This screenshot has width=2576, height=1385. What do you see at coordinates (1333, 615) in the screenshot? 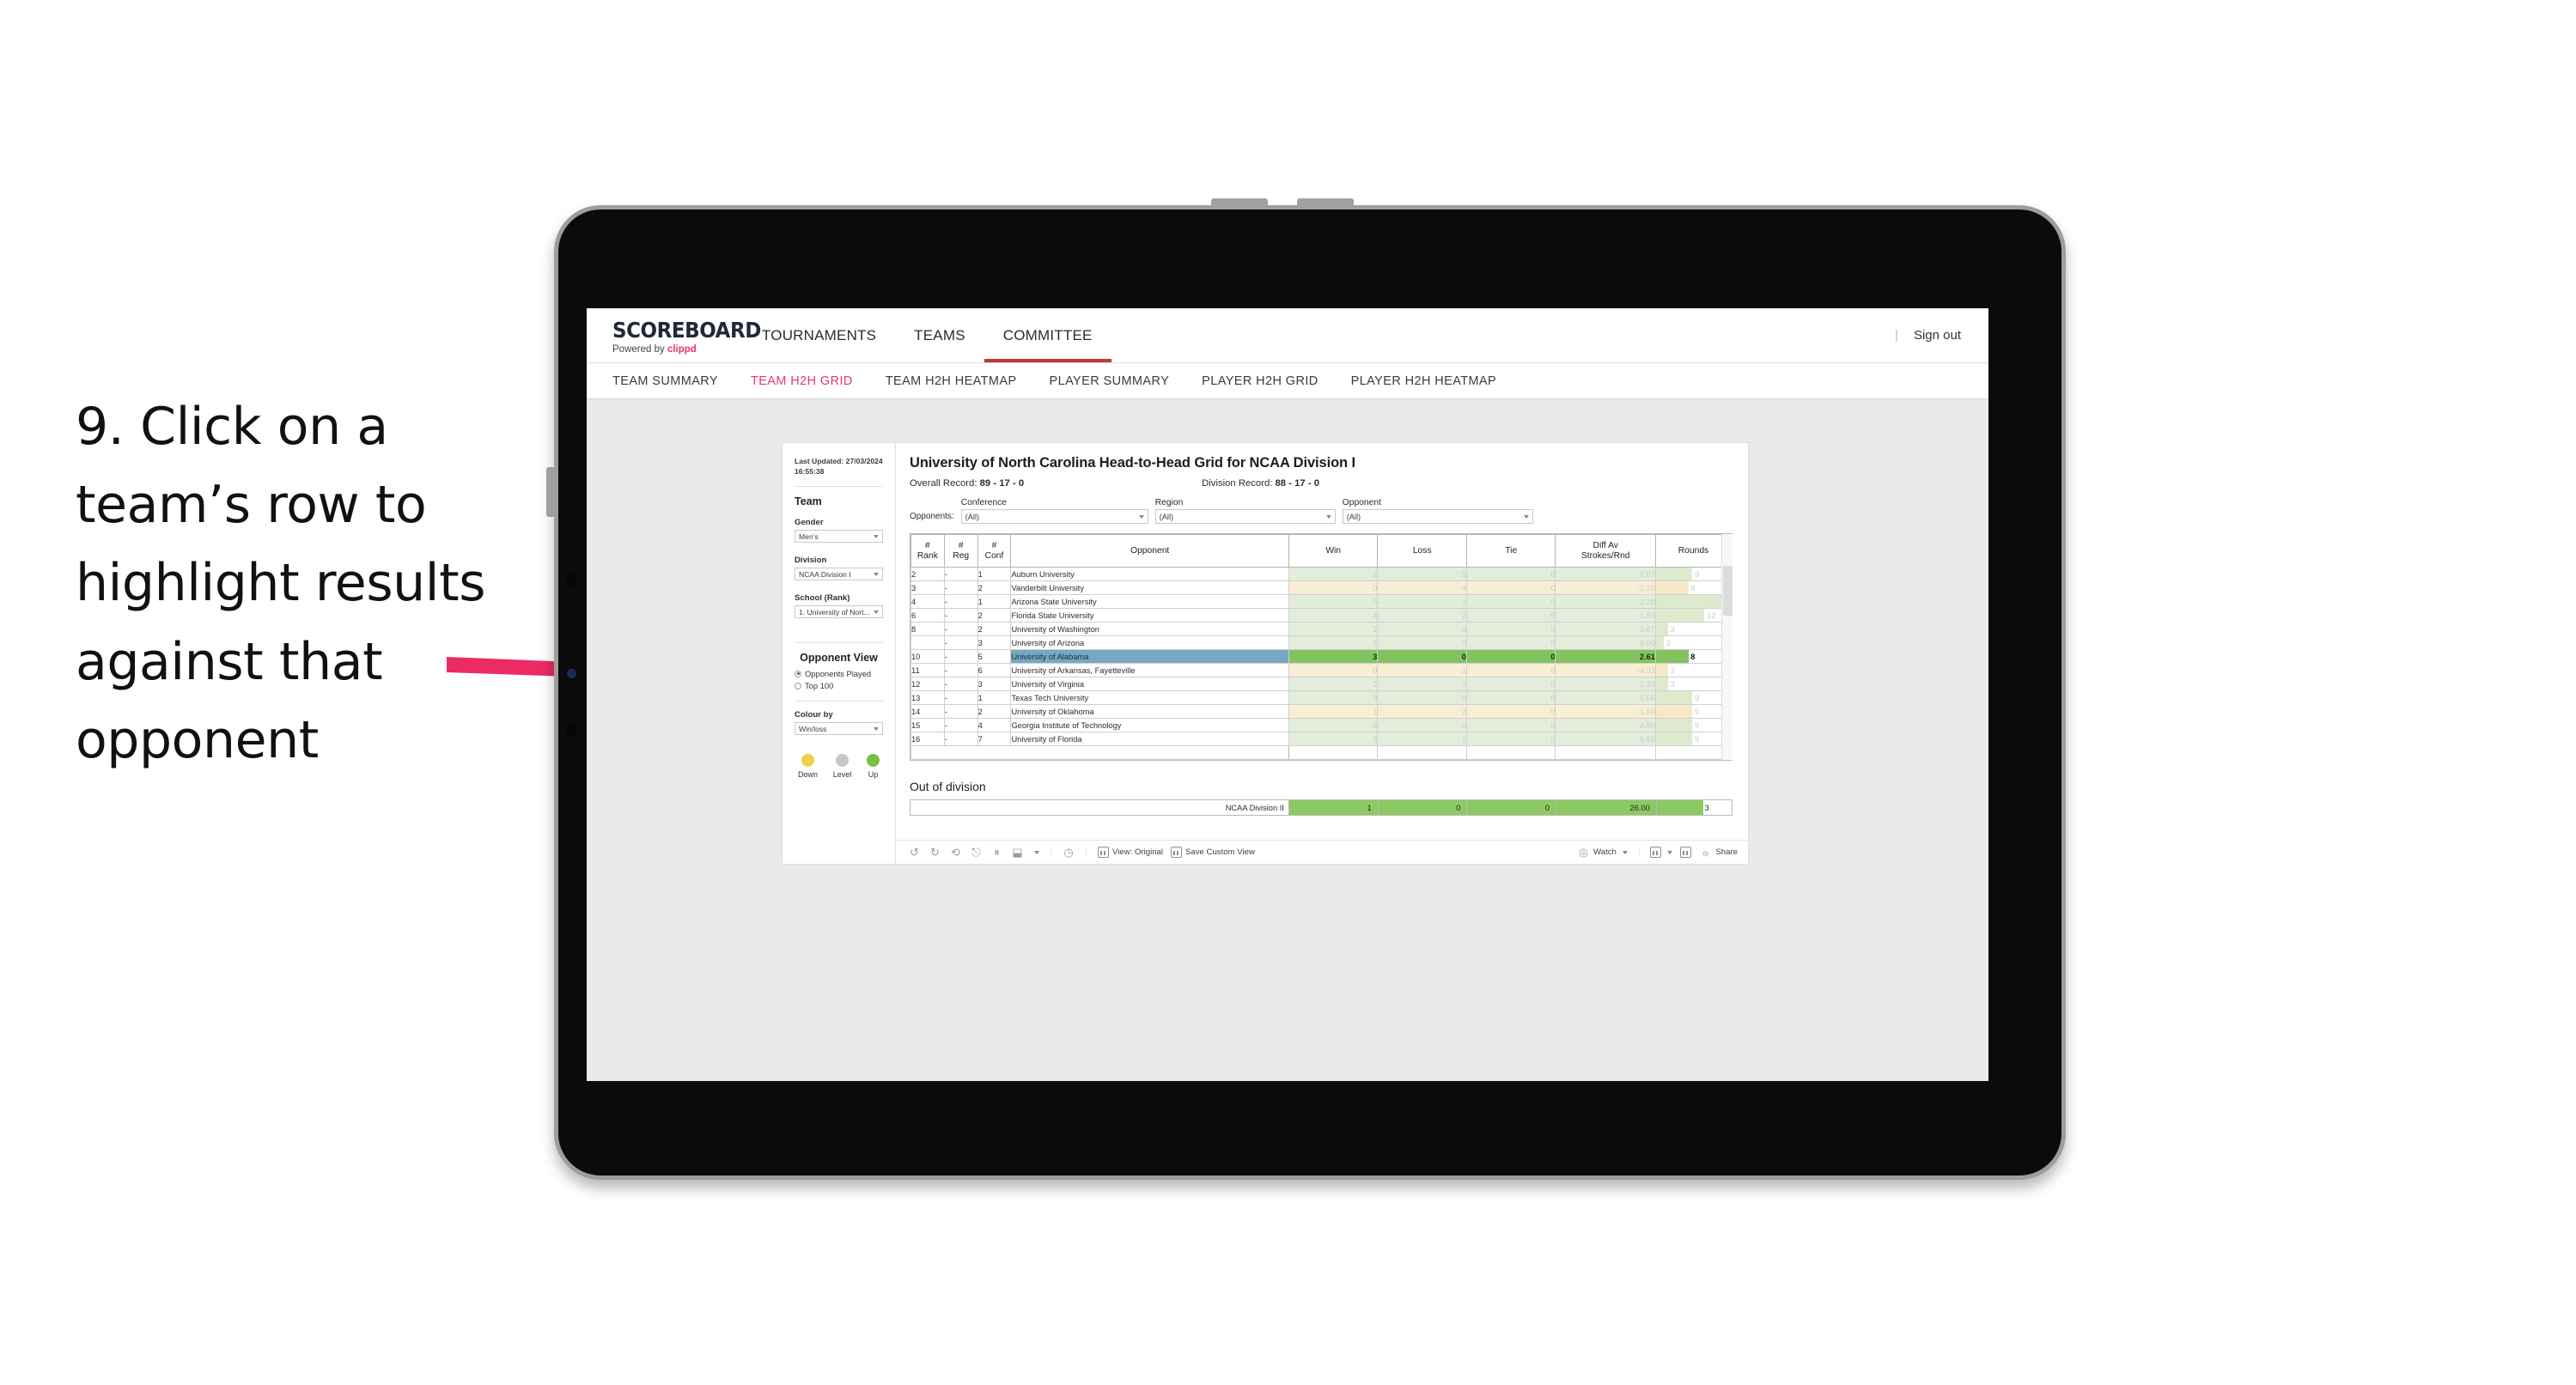
I see `cell-win: 4` at bounding box center [1333, 615].